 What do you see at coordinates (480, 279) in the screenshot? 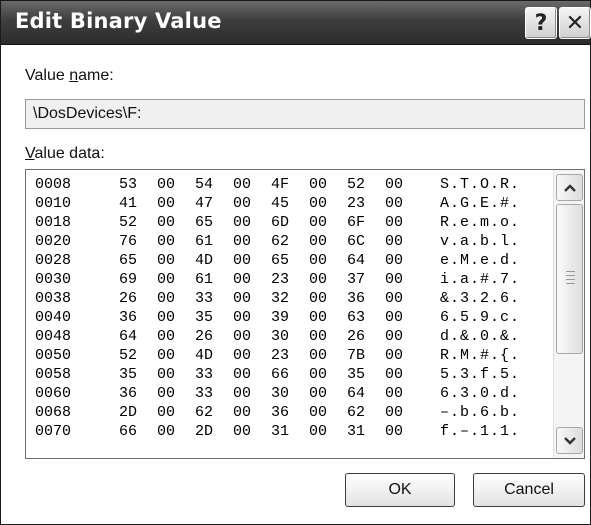
I see `hex-ascii: i.a.#.7.` at bounding box center [480, 279].